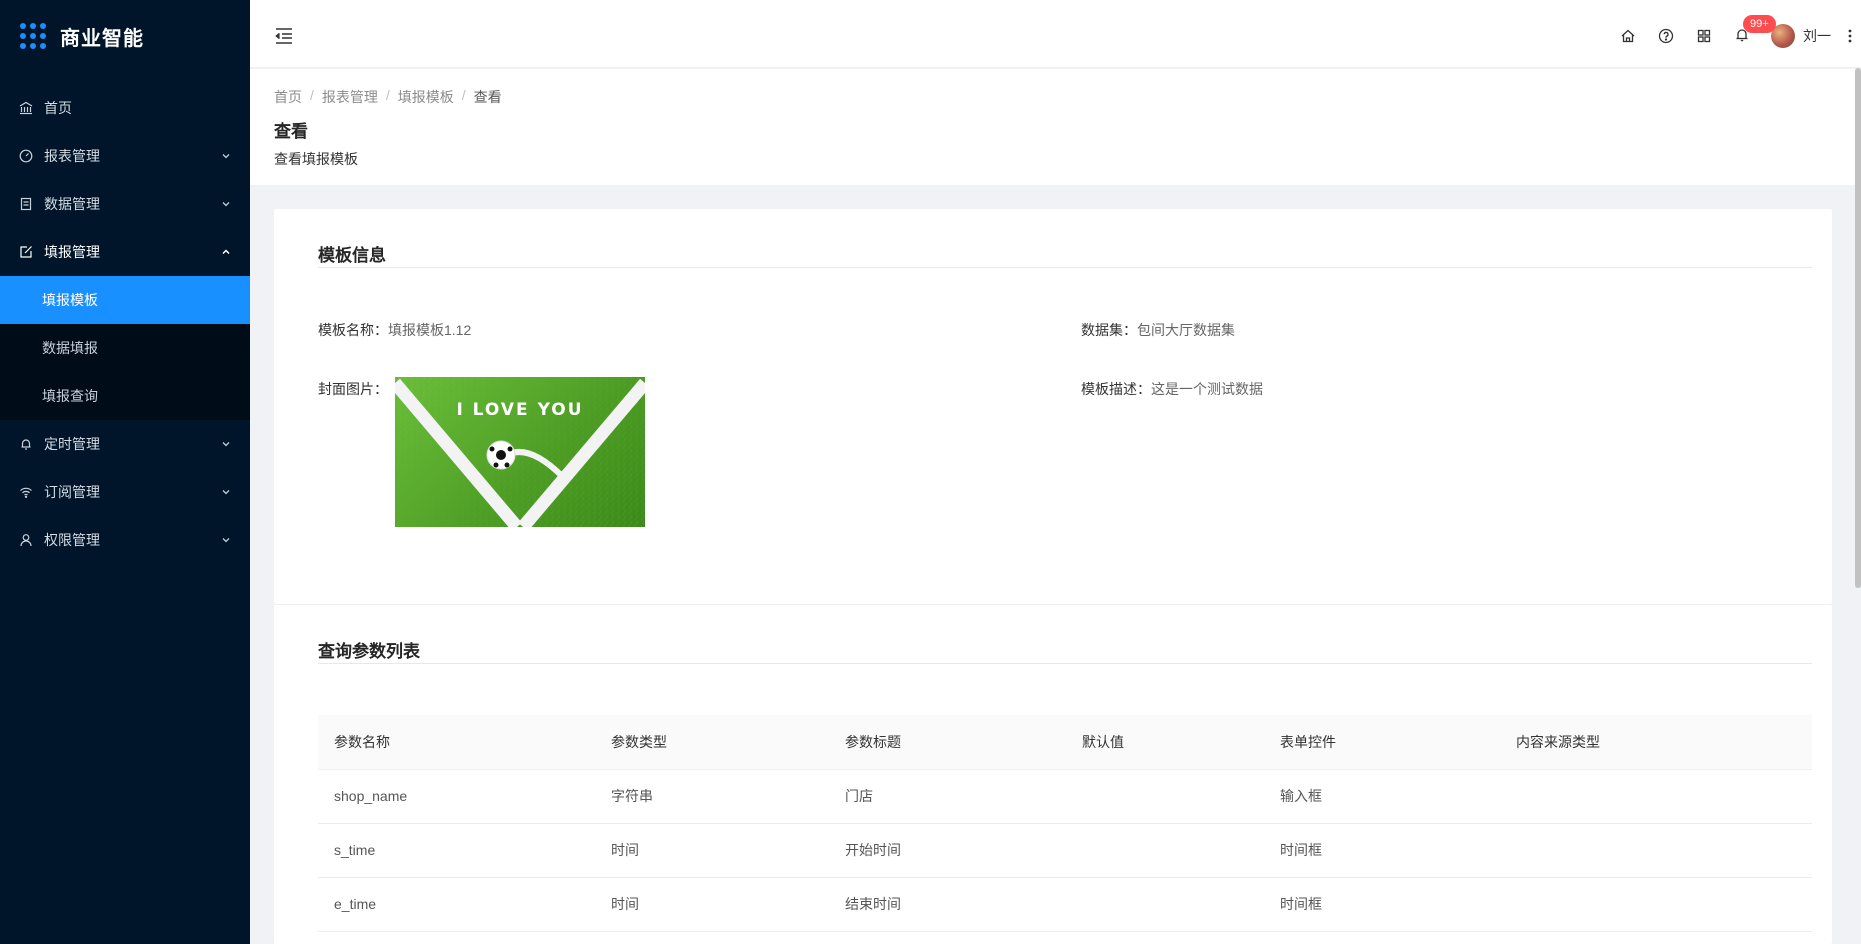 The height and width of the screenshot is (944, 1861). Describe the element at coordinates (125, 540) in the screenshot. I see `sidebar-item-permission: 权限管理` at that location.